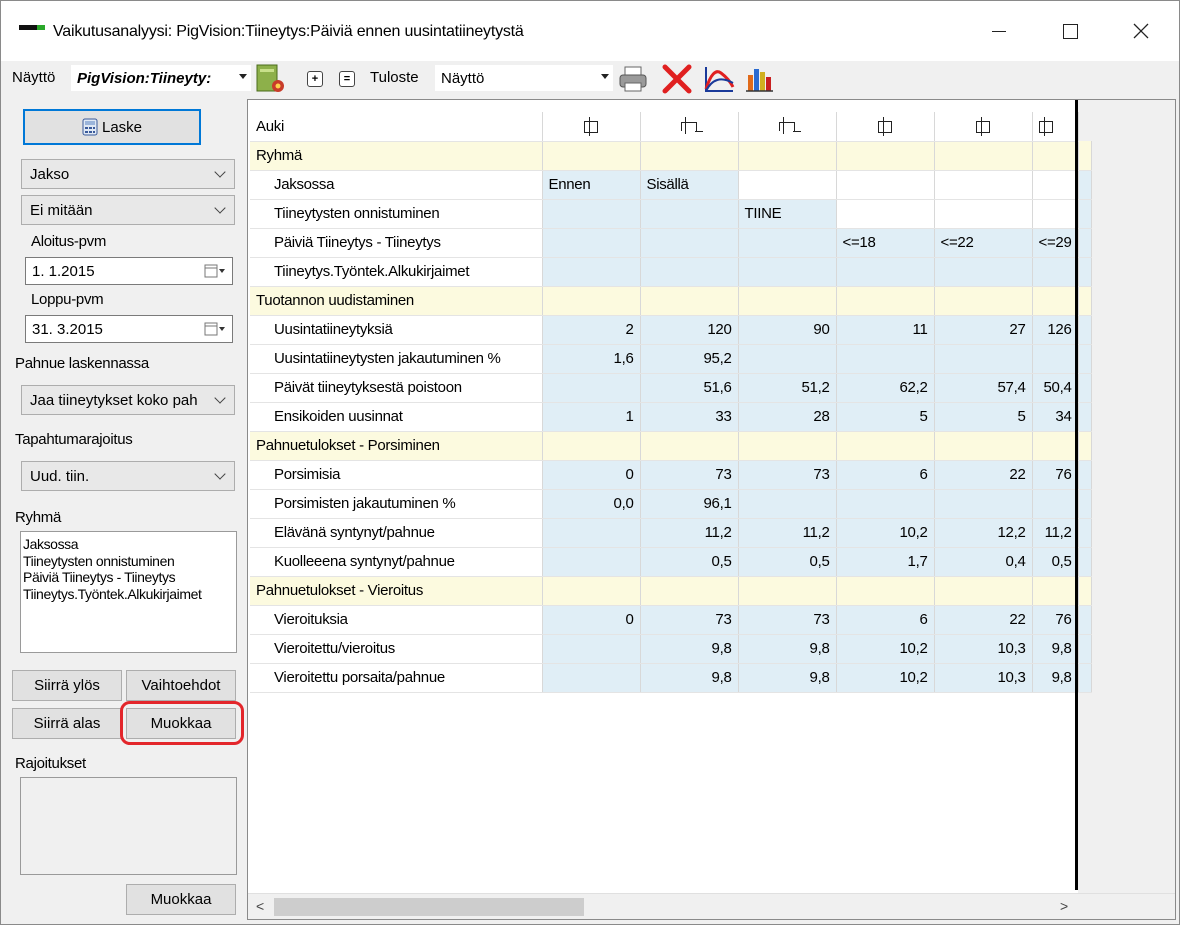 The height and width of the screenshot is (925, 1180). Describe the element at coordinates (220, 474) in the screenshot. I see `chevron-down-icon` at that location.